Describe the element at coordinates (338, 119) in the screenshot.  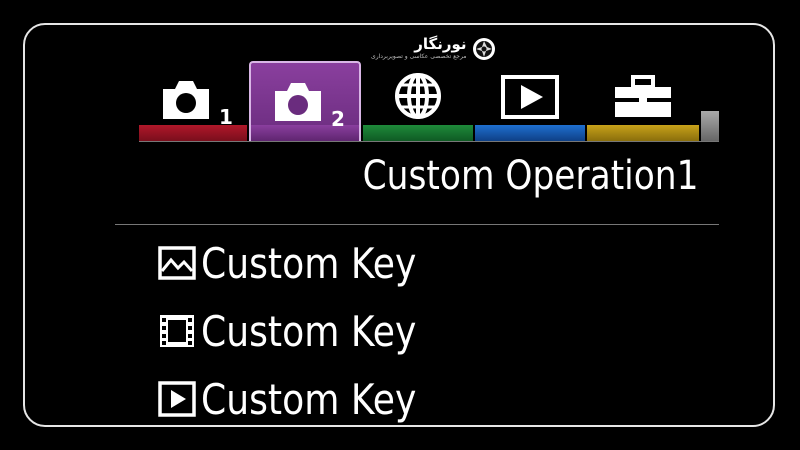
I see `tab-number: 2` at that location.